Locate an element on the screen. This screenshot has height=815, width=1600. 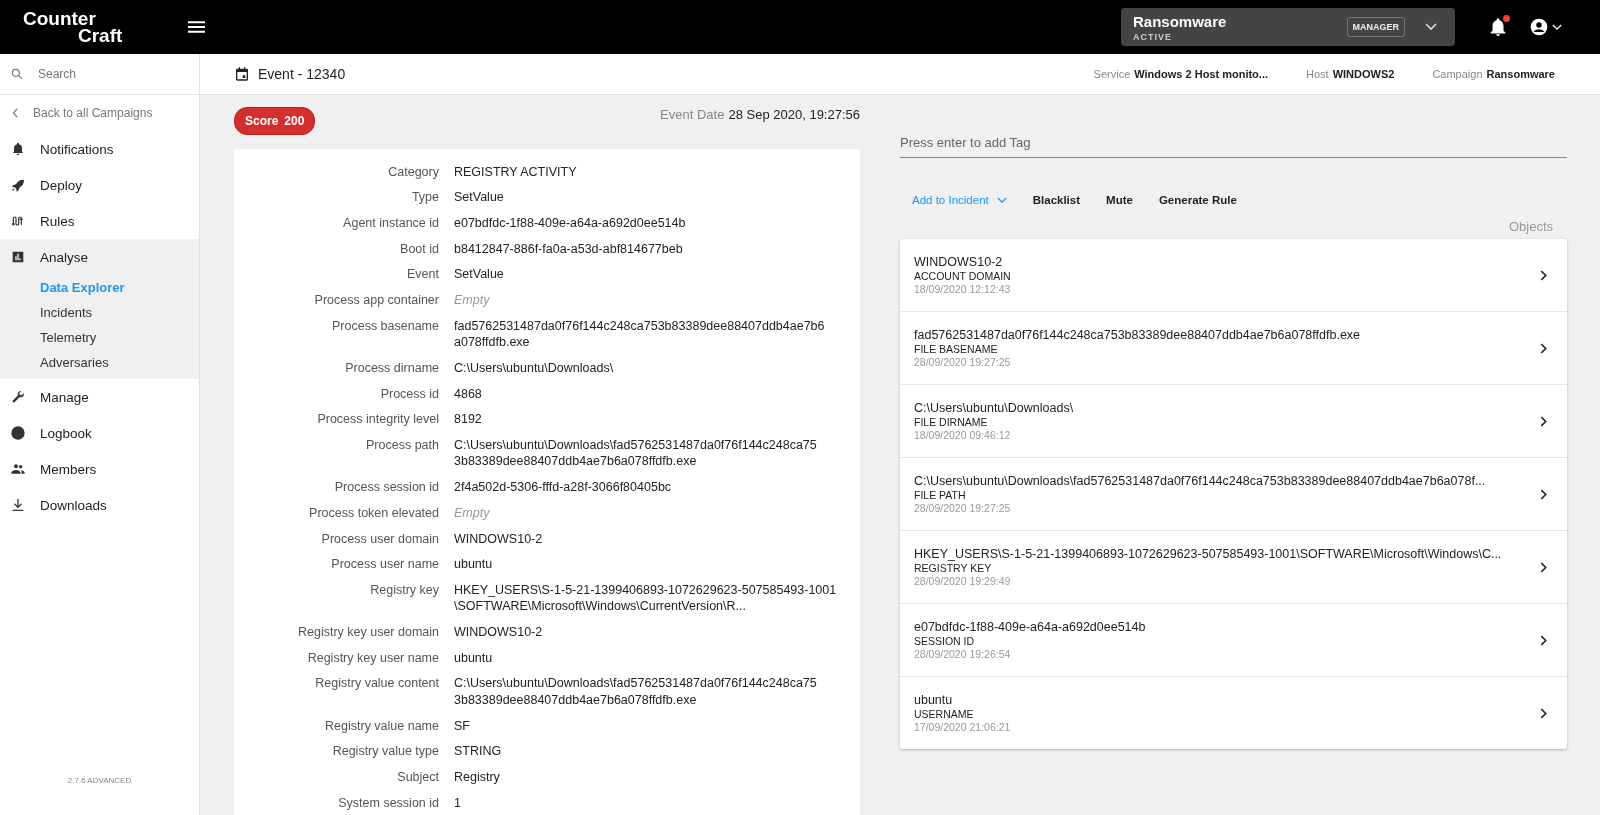
object-date: 28/09/2020 19:26:54 is located at coordinates (963, 654).